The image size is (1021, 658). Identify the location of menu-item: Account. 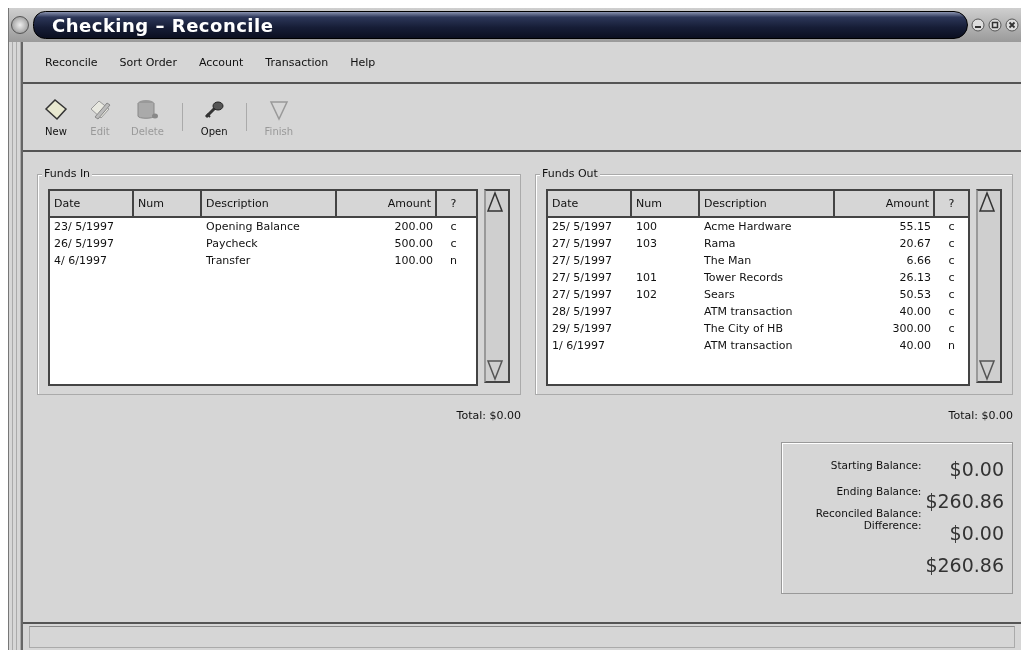
(221, 62).